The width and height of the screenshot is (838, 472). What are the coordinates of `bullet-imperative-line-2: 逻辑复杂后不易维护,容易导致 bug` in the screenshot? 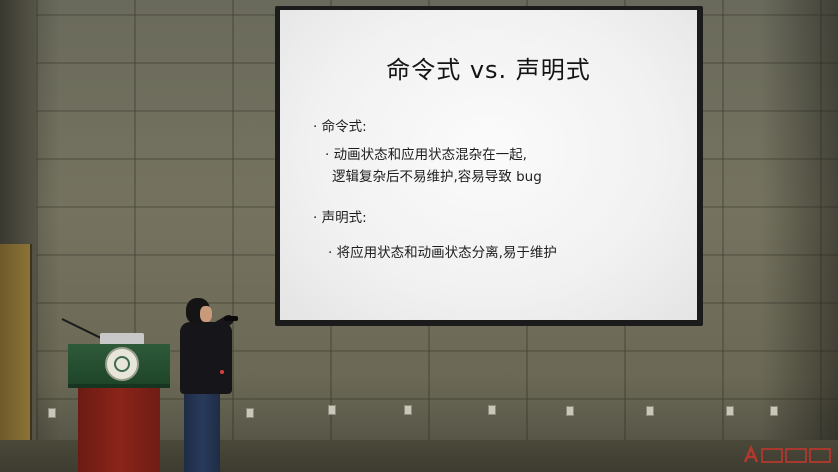 It's located at (437, 177).